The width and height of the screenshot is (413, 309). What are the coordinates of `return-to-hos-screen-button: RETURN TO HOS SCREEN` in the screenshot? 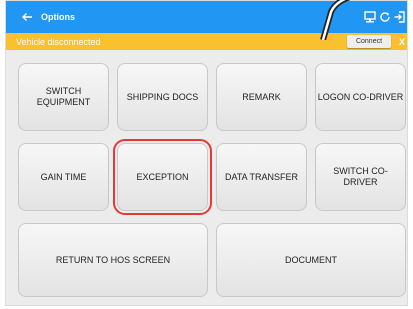 It's located at (113, 260).